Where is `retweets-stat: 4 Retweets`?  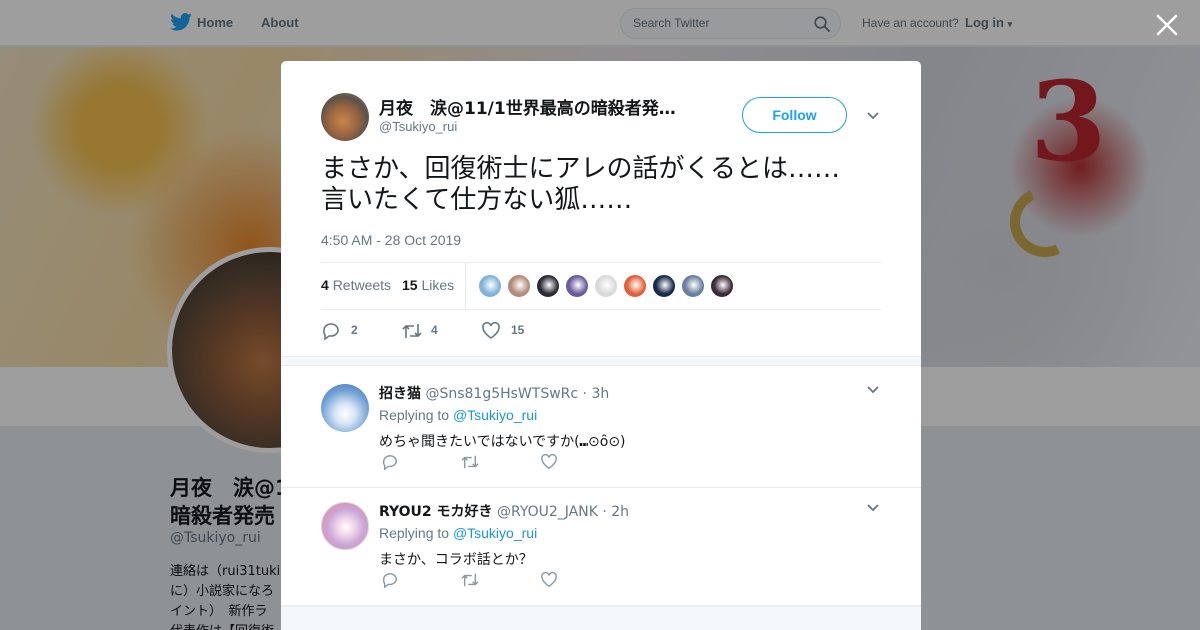
retweets-stat: 4 Retweets is located at coordinates (356, 285).